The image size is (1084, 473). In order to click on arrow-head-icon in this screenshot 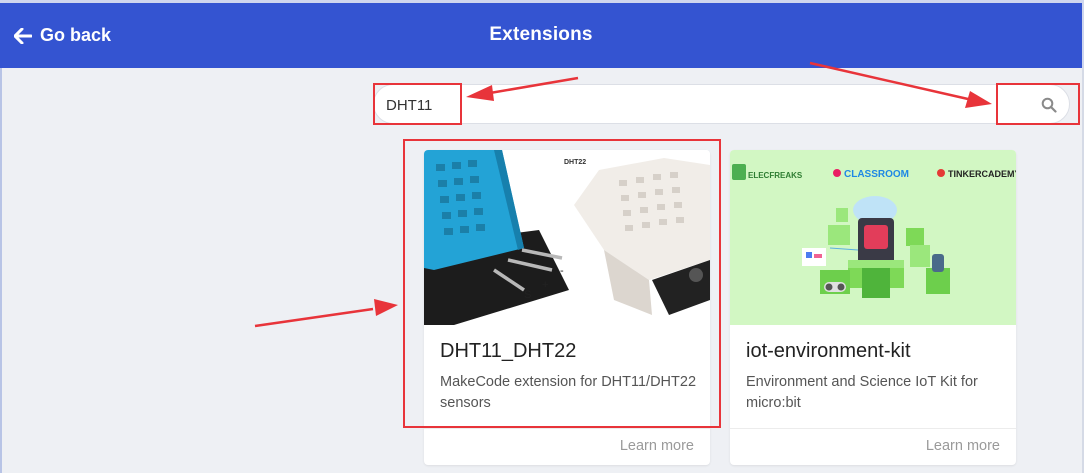, I will do `click(386, 307)`.